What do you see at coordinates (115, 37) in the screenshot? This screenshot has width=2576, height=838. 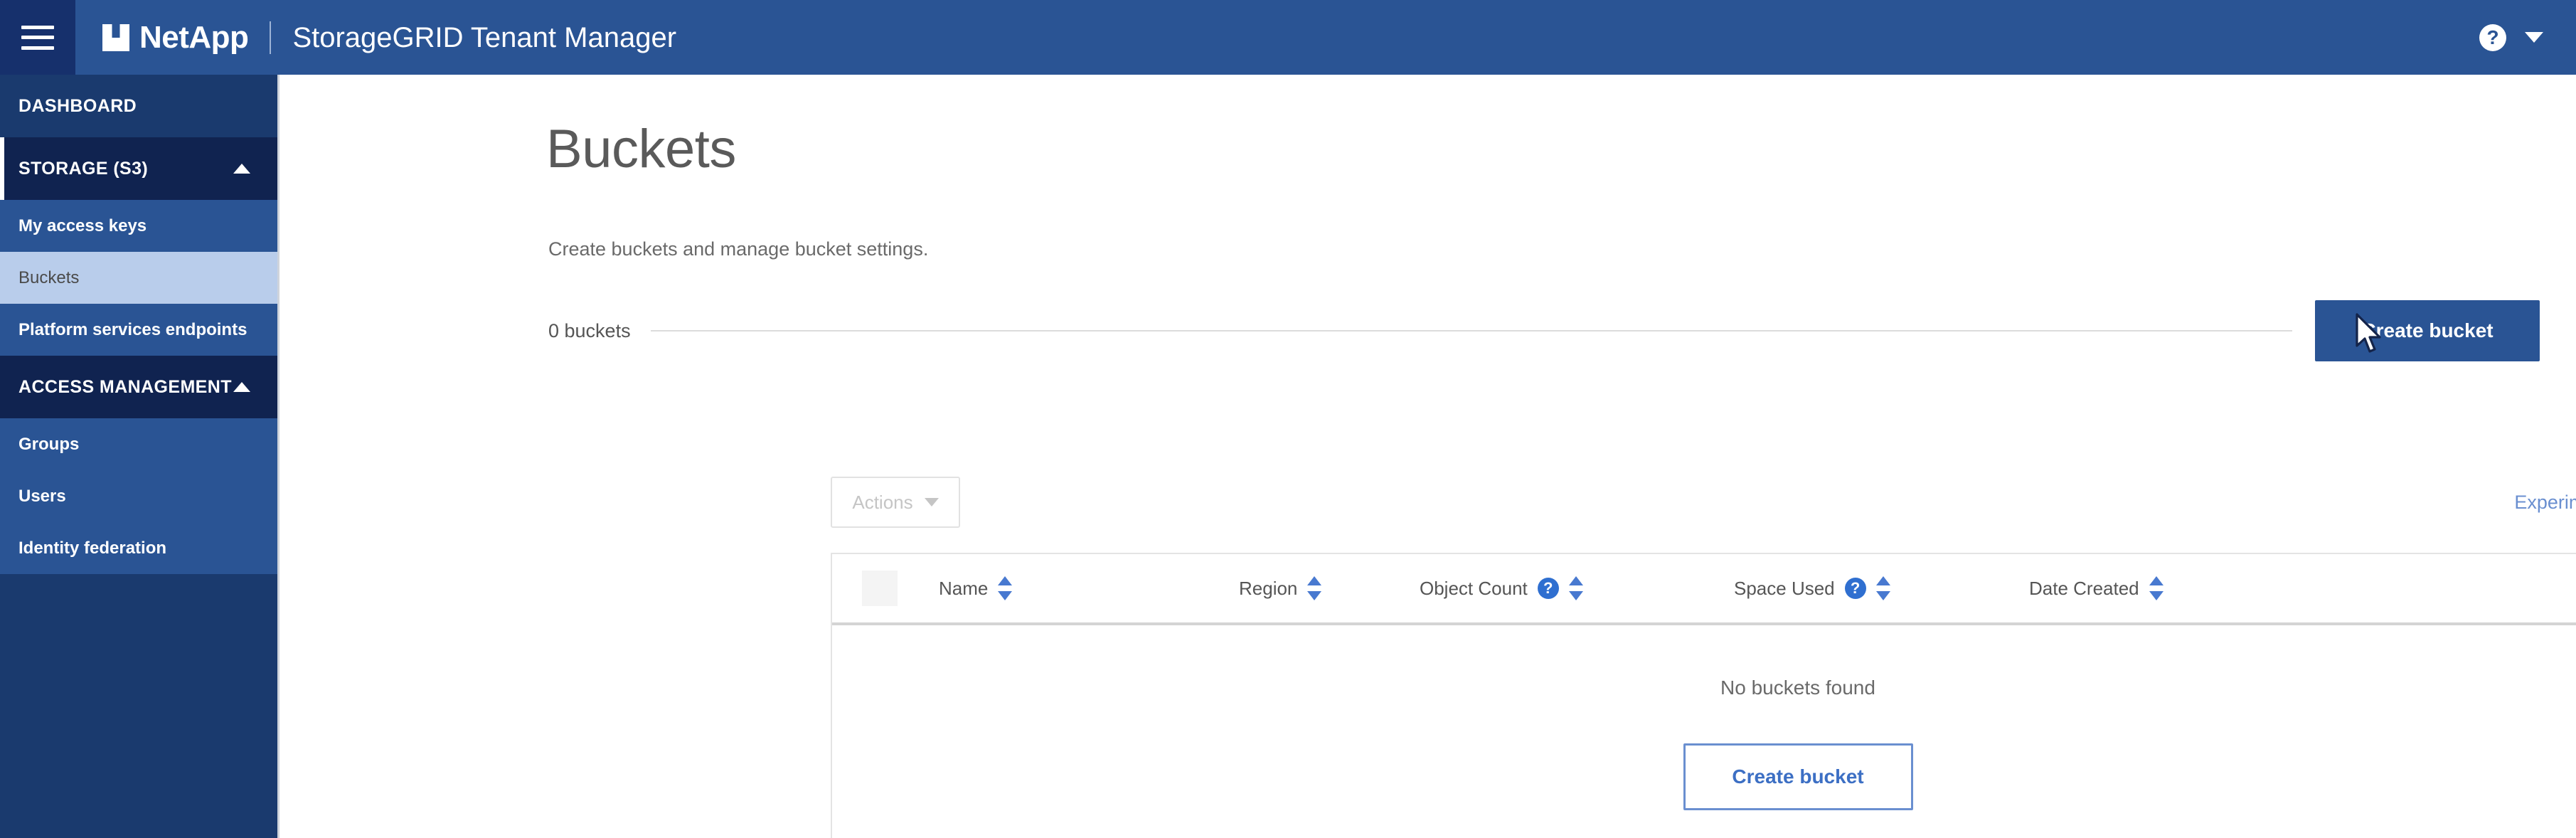 I see `netapp-mark-icon` at bounding box center [115, 37].